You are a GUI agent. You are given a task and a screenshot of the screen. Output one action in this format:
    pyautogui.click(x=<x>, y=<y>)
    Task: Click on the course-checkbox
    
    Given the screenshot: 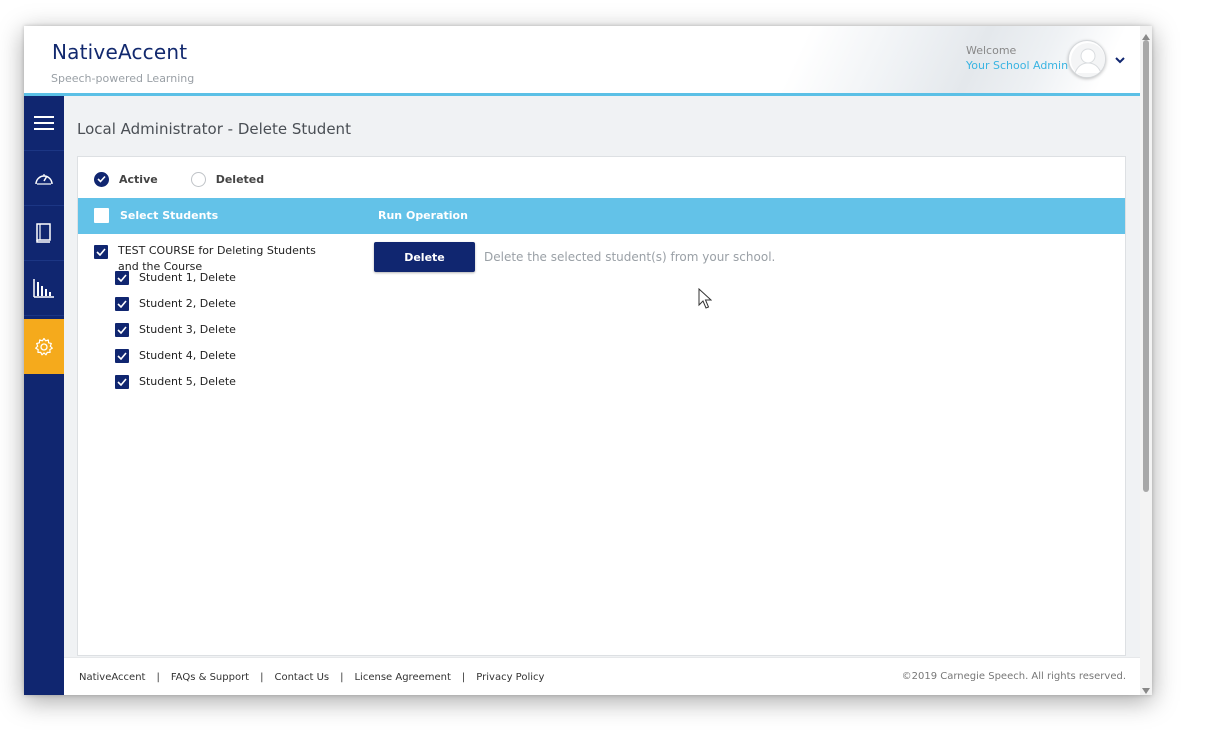 What is the action you would take?
    pyautogui.click(x=101, y=252)
    